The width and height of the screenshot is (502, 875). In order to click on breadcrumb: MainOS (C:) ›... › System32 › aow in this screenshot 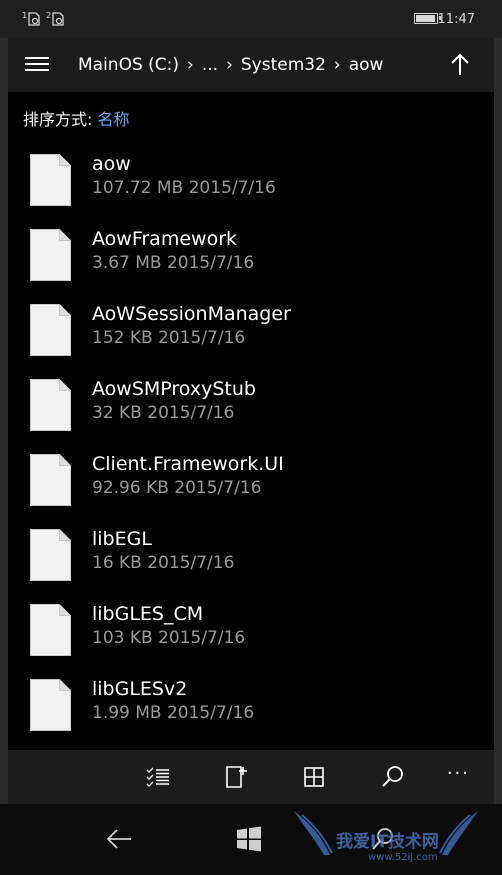, I will do `click(230, 65)`.